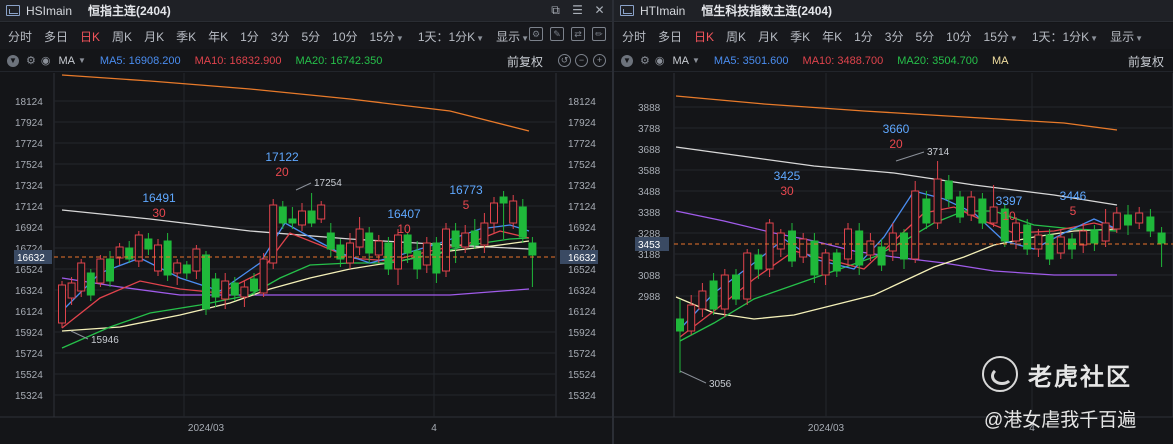 The height and width of the screenshot is (444, 1173). Describe the element at coordinates (937, 60) in the screenshot. I see `ma20-value: MA20: 3504.700` at that location.